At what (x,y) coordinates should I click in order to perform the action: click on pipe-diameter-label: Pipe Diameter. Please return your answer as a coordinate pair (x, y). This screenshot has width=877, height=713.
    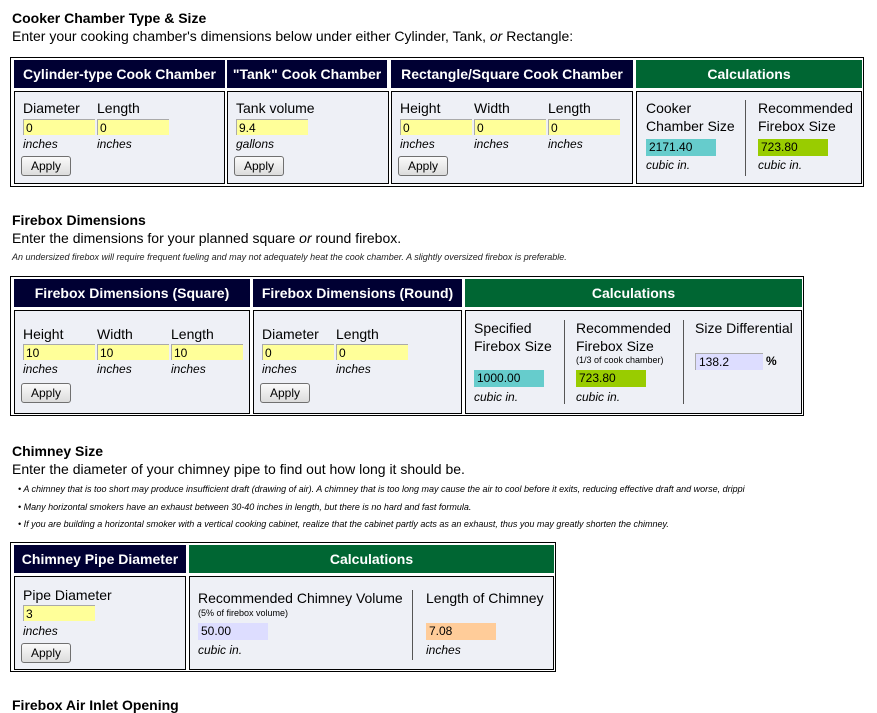
    Looking at the image, I should click on (67, 595).